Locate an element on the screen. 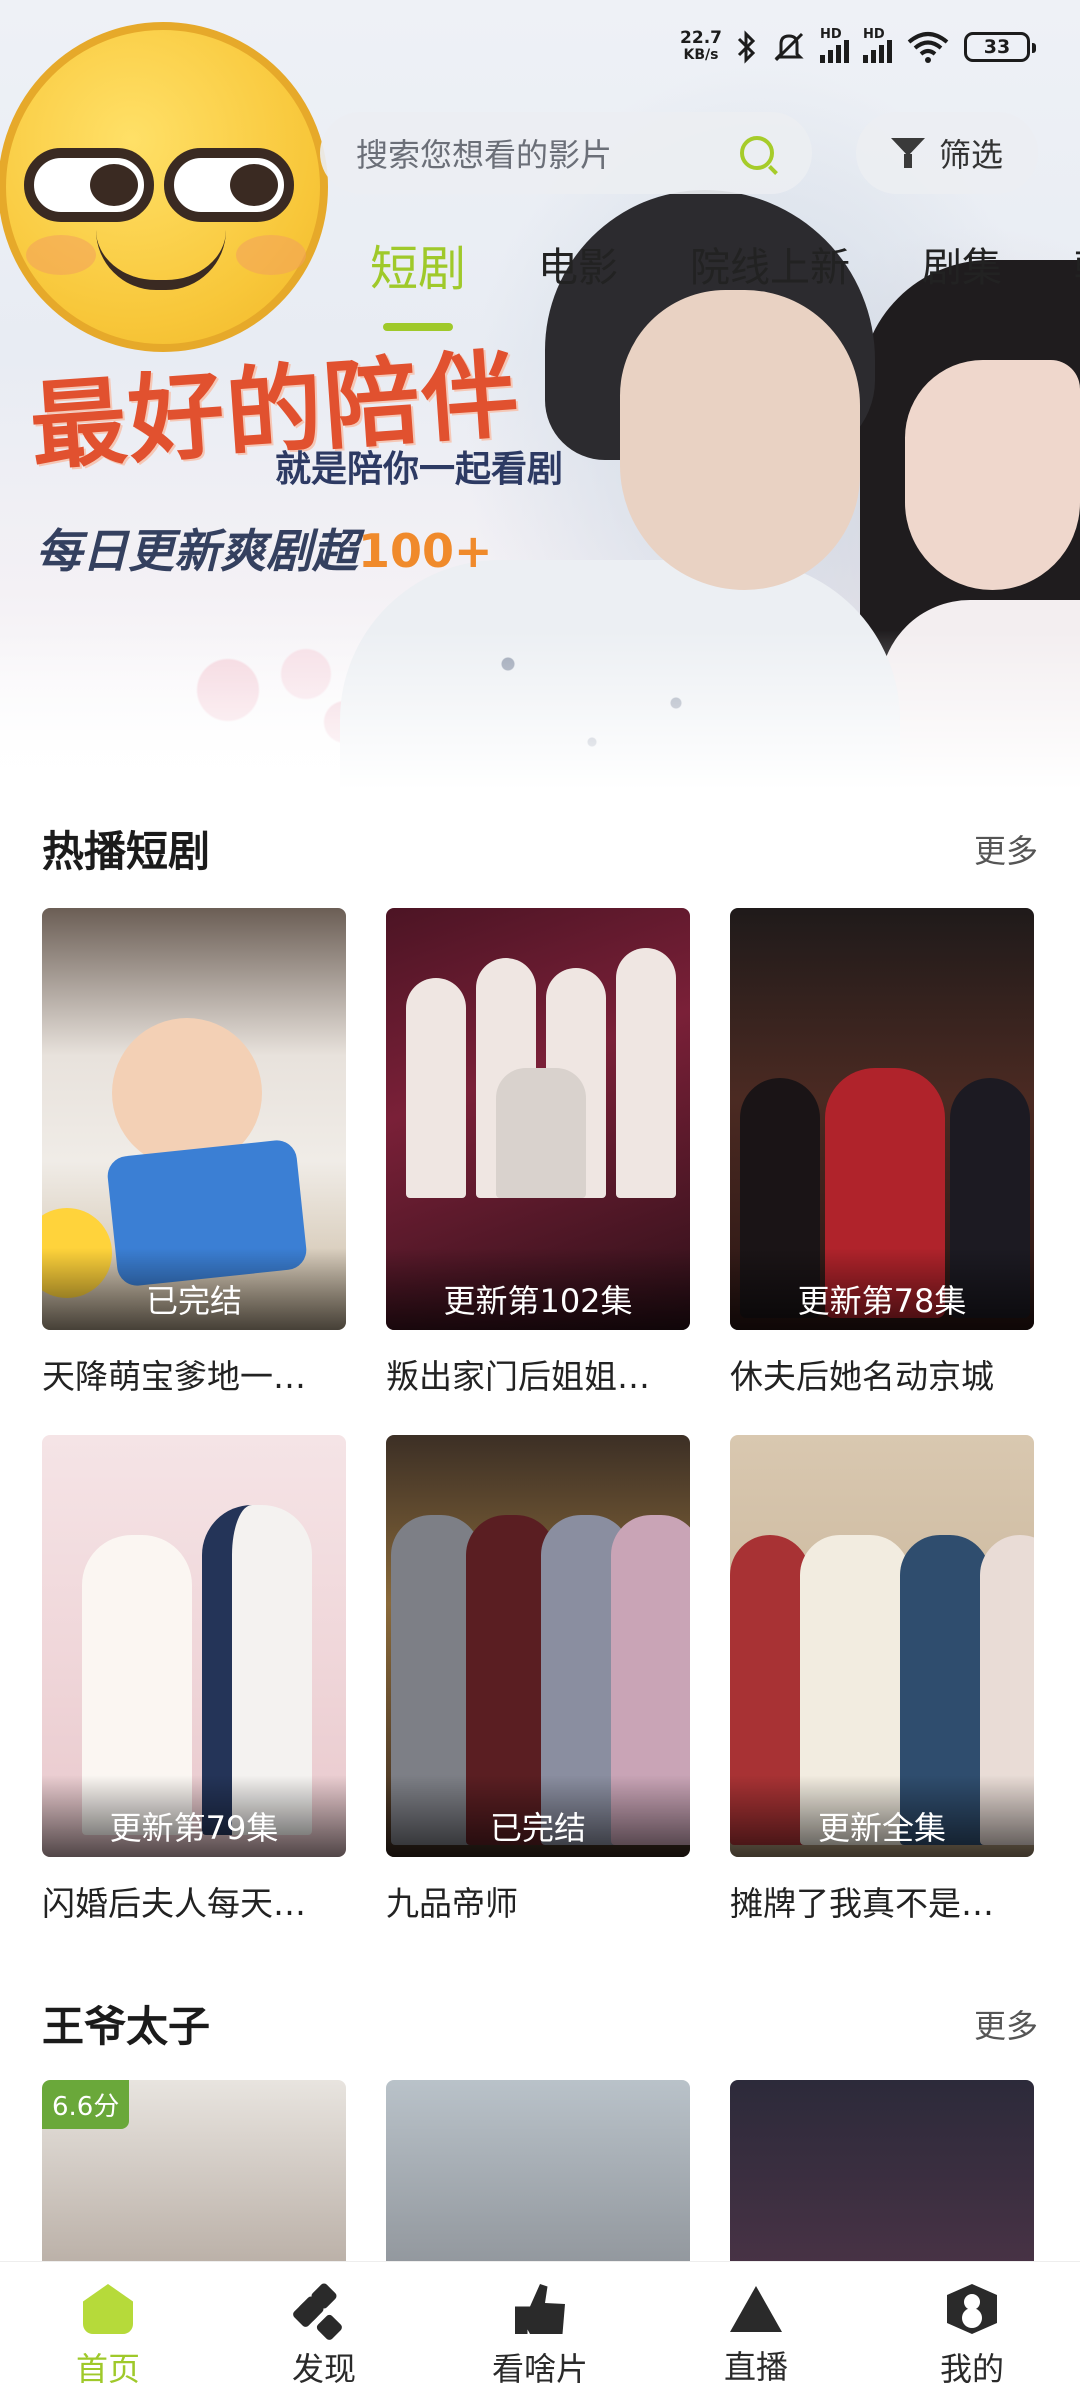 This screenshot has width=1080, height=2403. battery-indicator: 33 is located at coordinates (1000, 47).